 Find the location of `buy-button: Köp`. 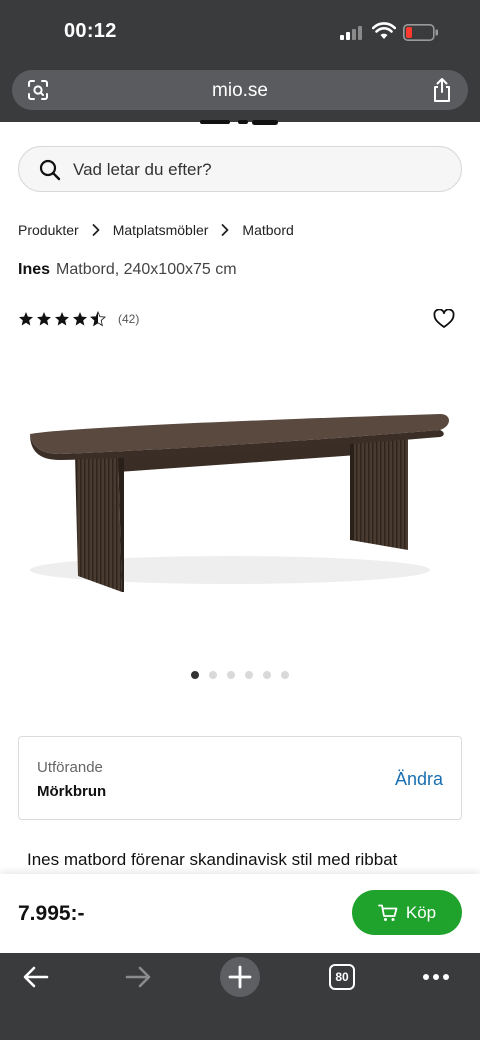

buy-button: Köp is located at coordinates (407, 912).